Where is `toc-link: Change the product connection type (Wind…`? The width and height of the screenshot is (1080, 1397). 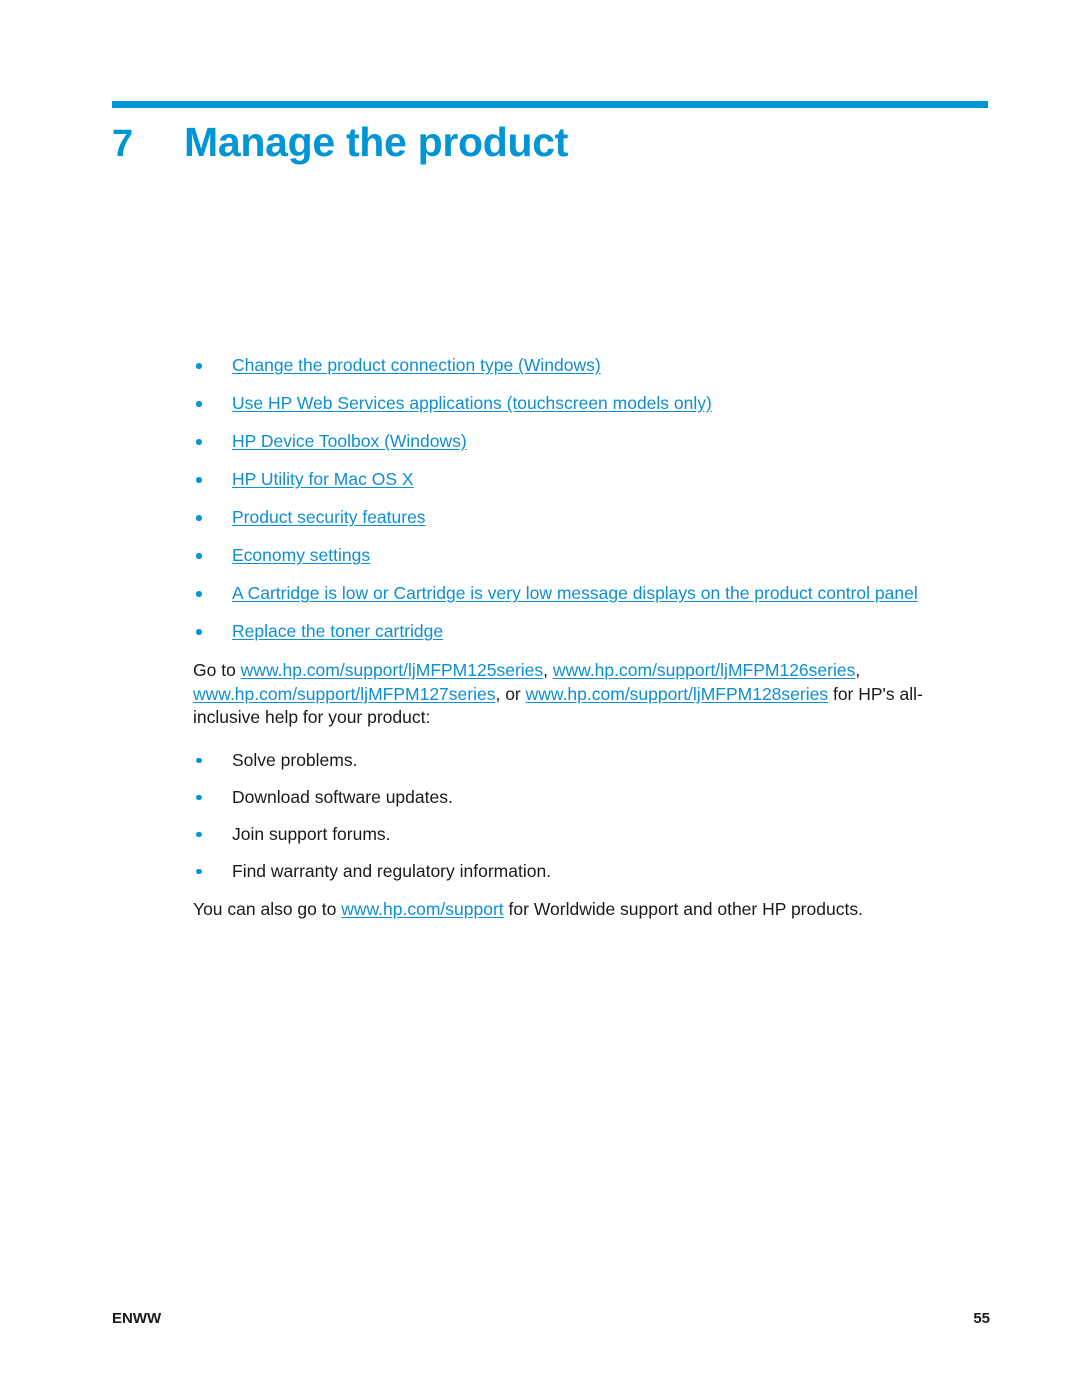
toc-link: Change the product connection type (Wind… is located at coordinates (416, 365).